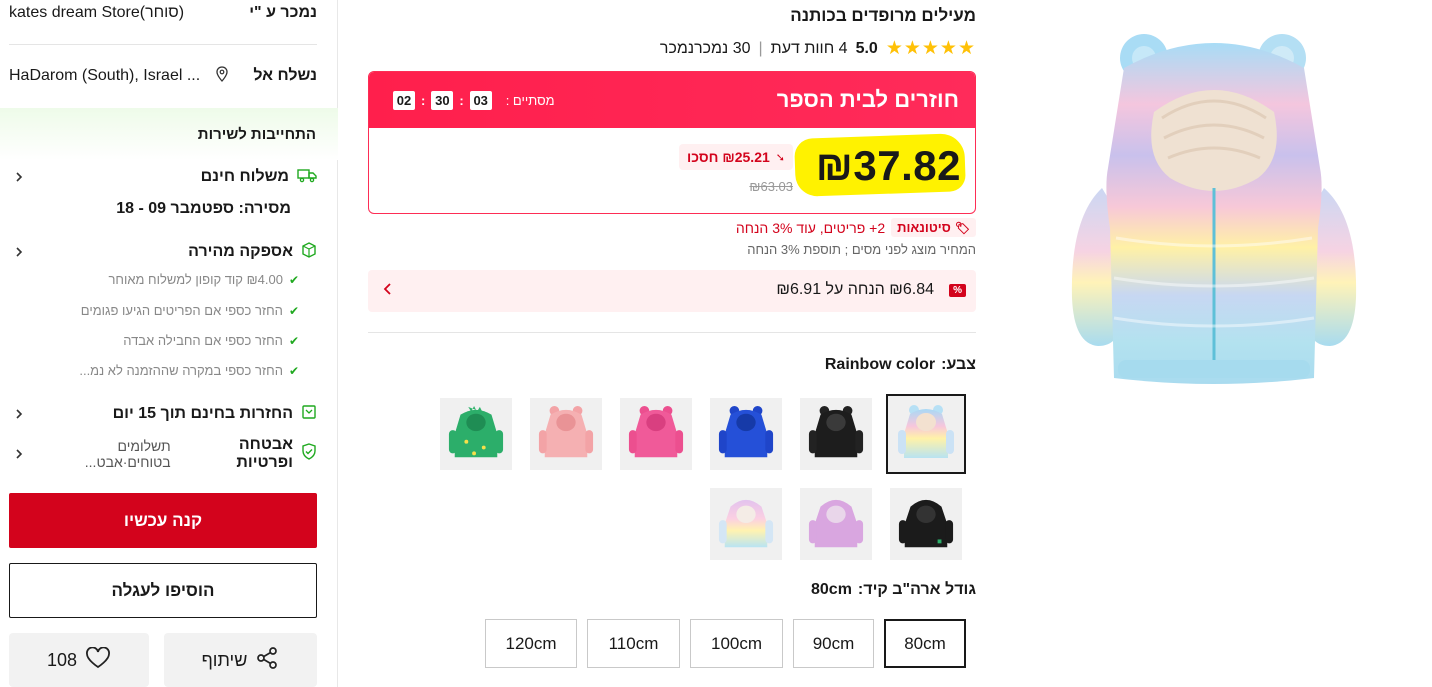 Image resolution: width=1432 pixels, height=687 pixels. I want to click on coupon-bar: ₪6.84 הנחה על ₪6.91 %, so click(672, 291).